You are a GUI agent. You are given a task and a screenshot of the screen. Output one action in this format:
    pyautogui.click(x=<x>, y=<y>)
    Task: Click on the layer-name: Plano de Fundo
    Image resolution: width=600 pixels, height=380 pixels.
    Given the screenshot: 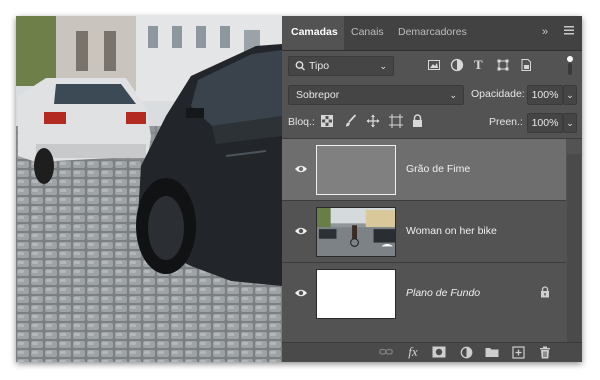 What is the action you would take?
    pyautogui.click(x=443, y=293)
    